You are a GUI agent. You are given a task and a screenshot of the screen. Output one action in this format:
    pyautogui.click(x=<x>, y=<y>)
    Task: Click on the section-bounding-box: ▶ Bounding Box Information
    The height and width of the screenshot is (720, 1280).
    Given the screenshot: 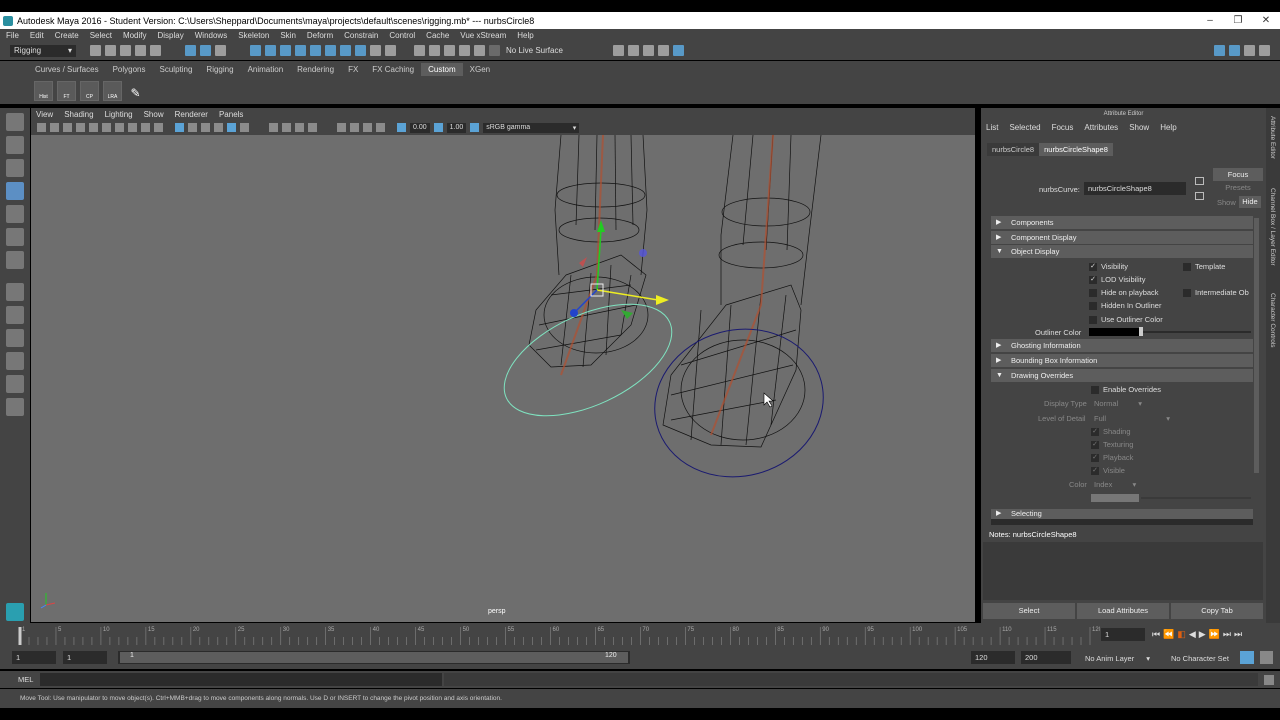 What is the action you would take?
    pyautogui.click(x=1122, y=360)
    